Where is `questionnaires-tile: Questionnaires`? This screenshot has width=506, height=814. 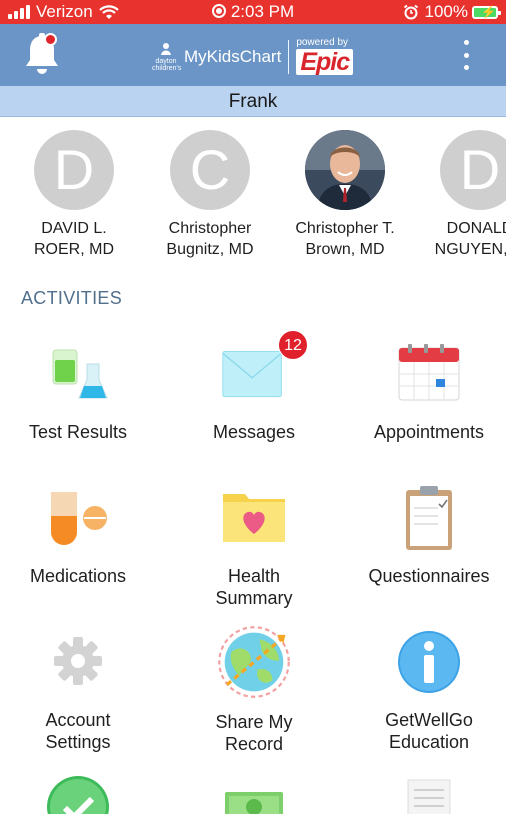 questionnaires-tile: Questionnaires is located at coordinates (425, 535).